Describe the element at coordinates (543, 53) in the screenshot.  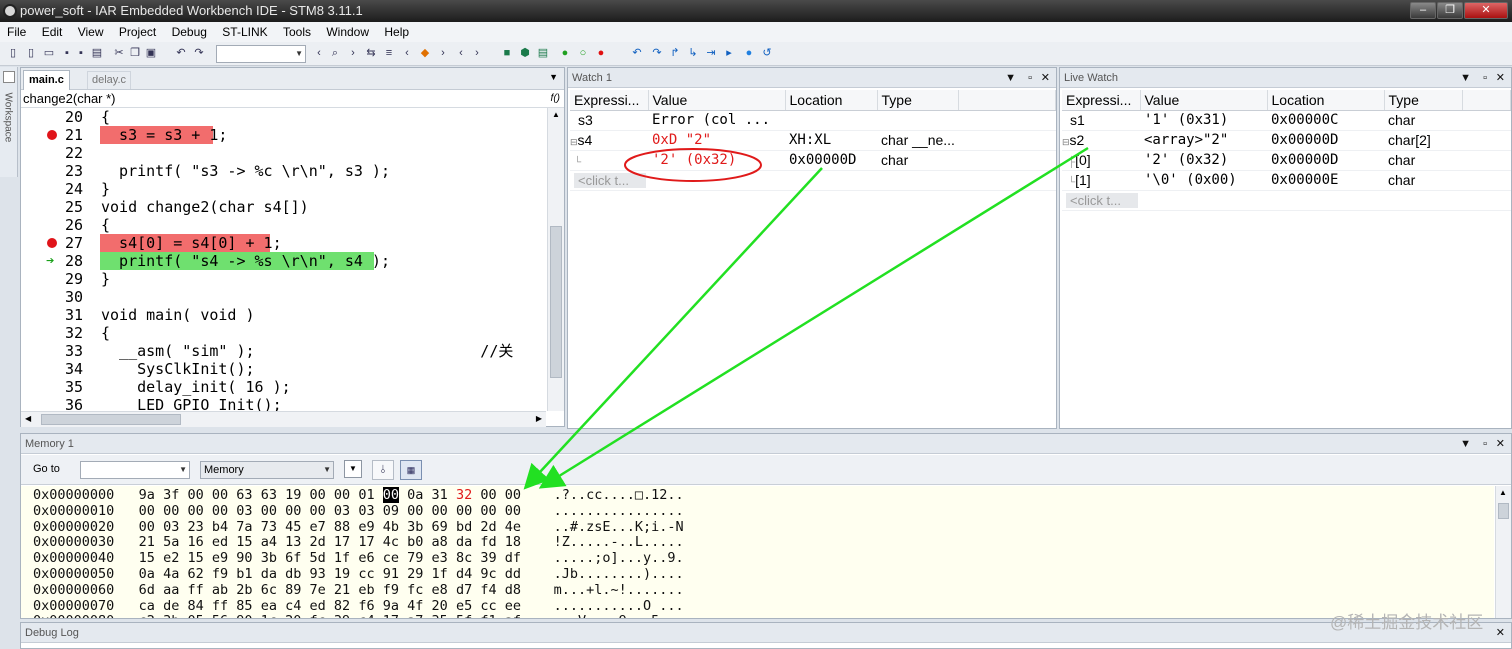
I see `stop-build-icon: ▤` at that location.